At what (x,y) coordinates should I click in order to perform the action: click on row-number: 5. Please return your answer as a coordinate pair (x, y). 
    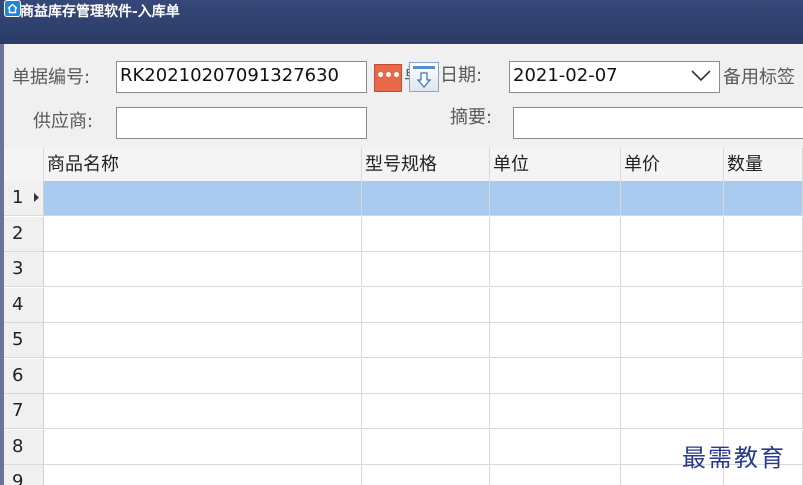
    Looking at the image, I should click on (24, 340).